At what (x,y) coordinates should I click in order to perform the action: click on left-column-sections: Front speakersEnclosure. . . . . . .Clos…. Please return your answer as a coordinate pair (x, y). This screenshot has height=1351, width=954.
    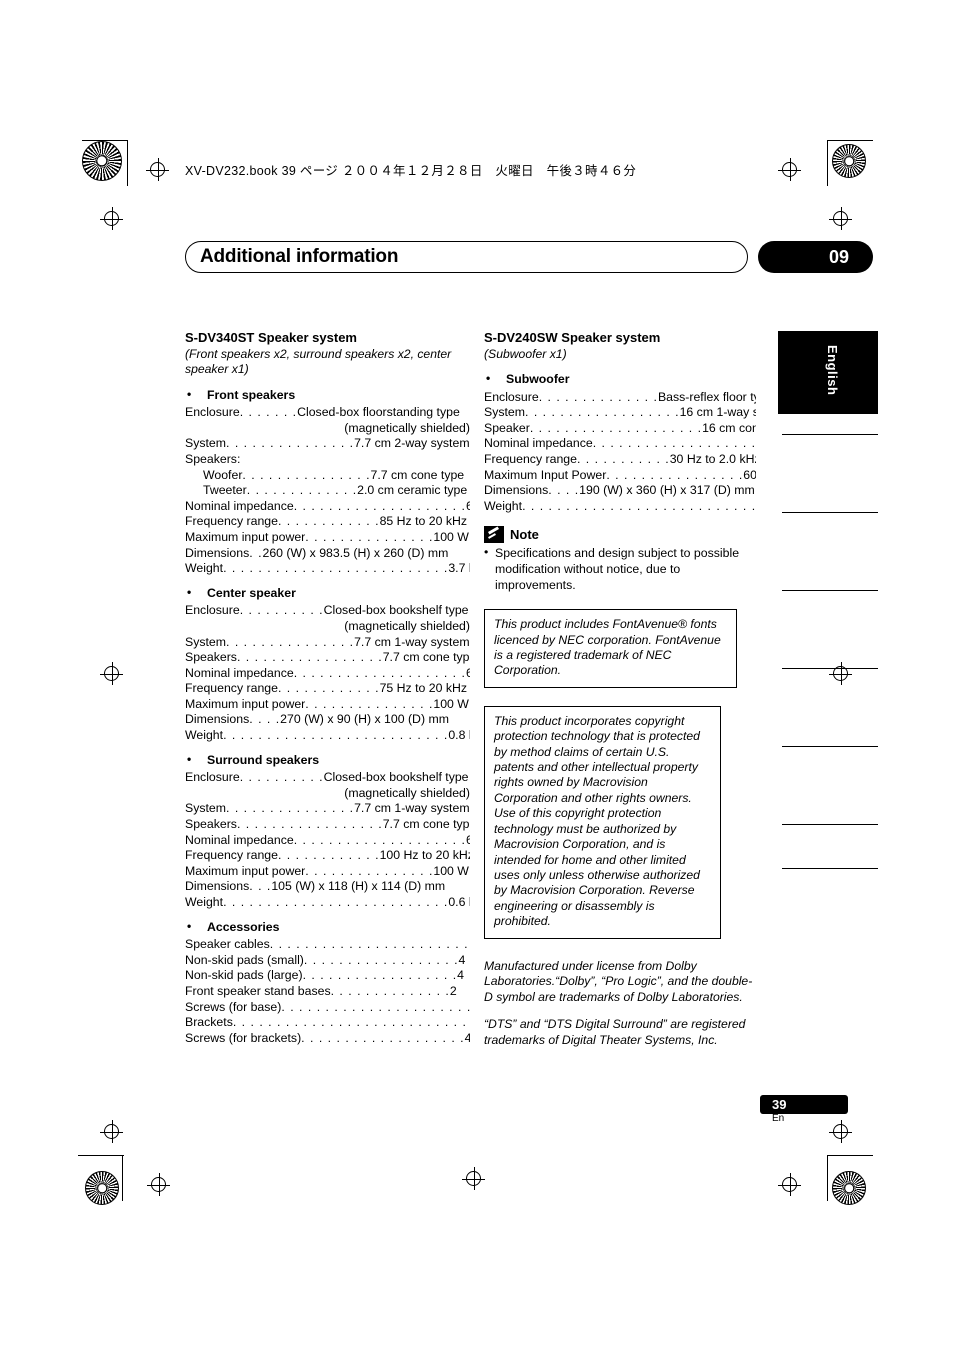
    Looking at the image, I should click on (327, 717).